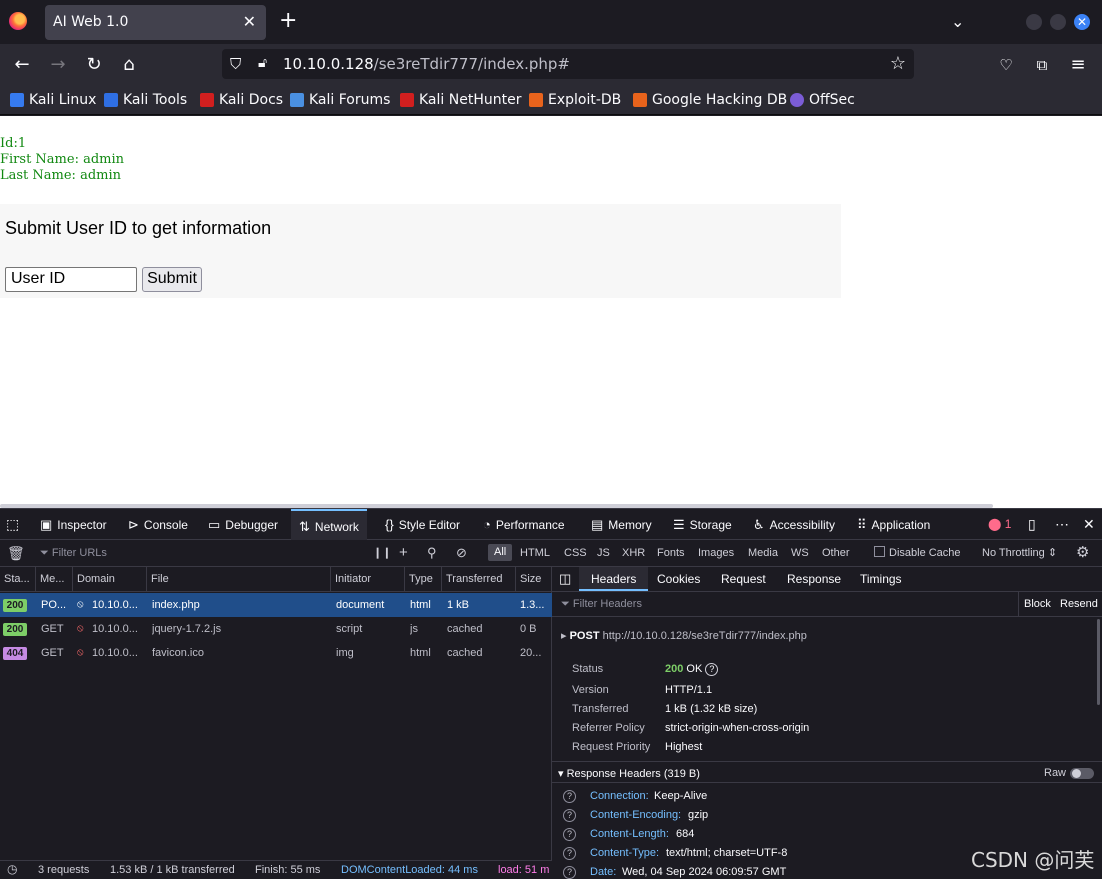 This screenshot has height=879, width=1102. I want to click on bookmark-kali-nethunter: Kali NetHunter, so click(460, 100).